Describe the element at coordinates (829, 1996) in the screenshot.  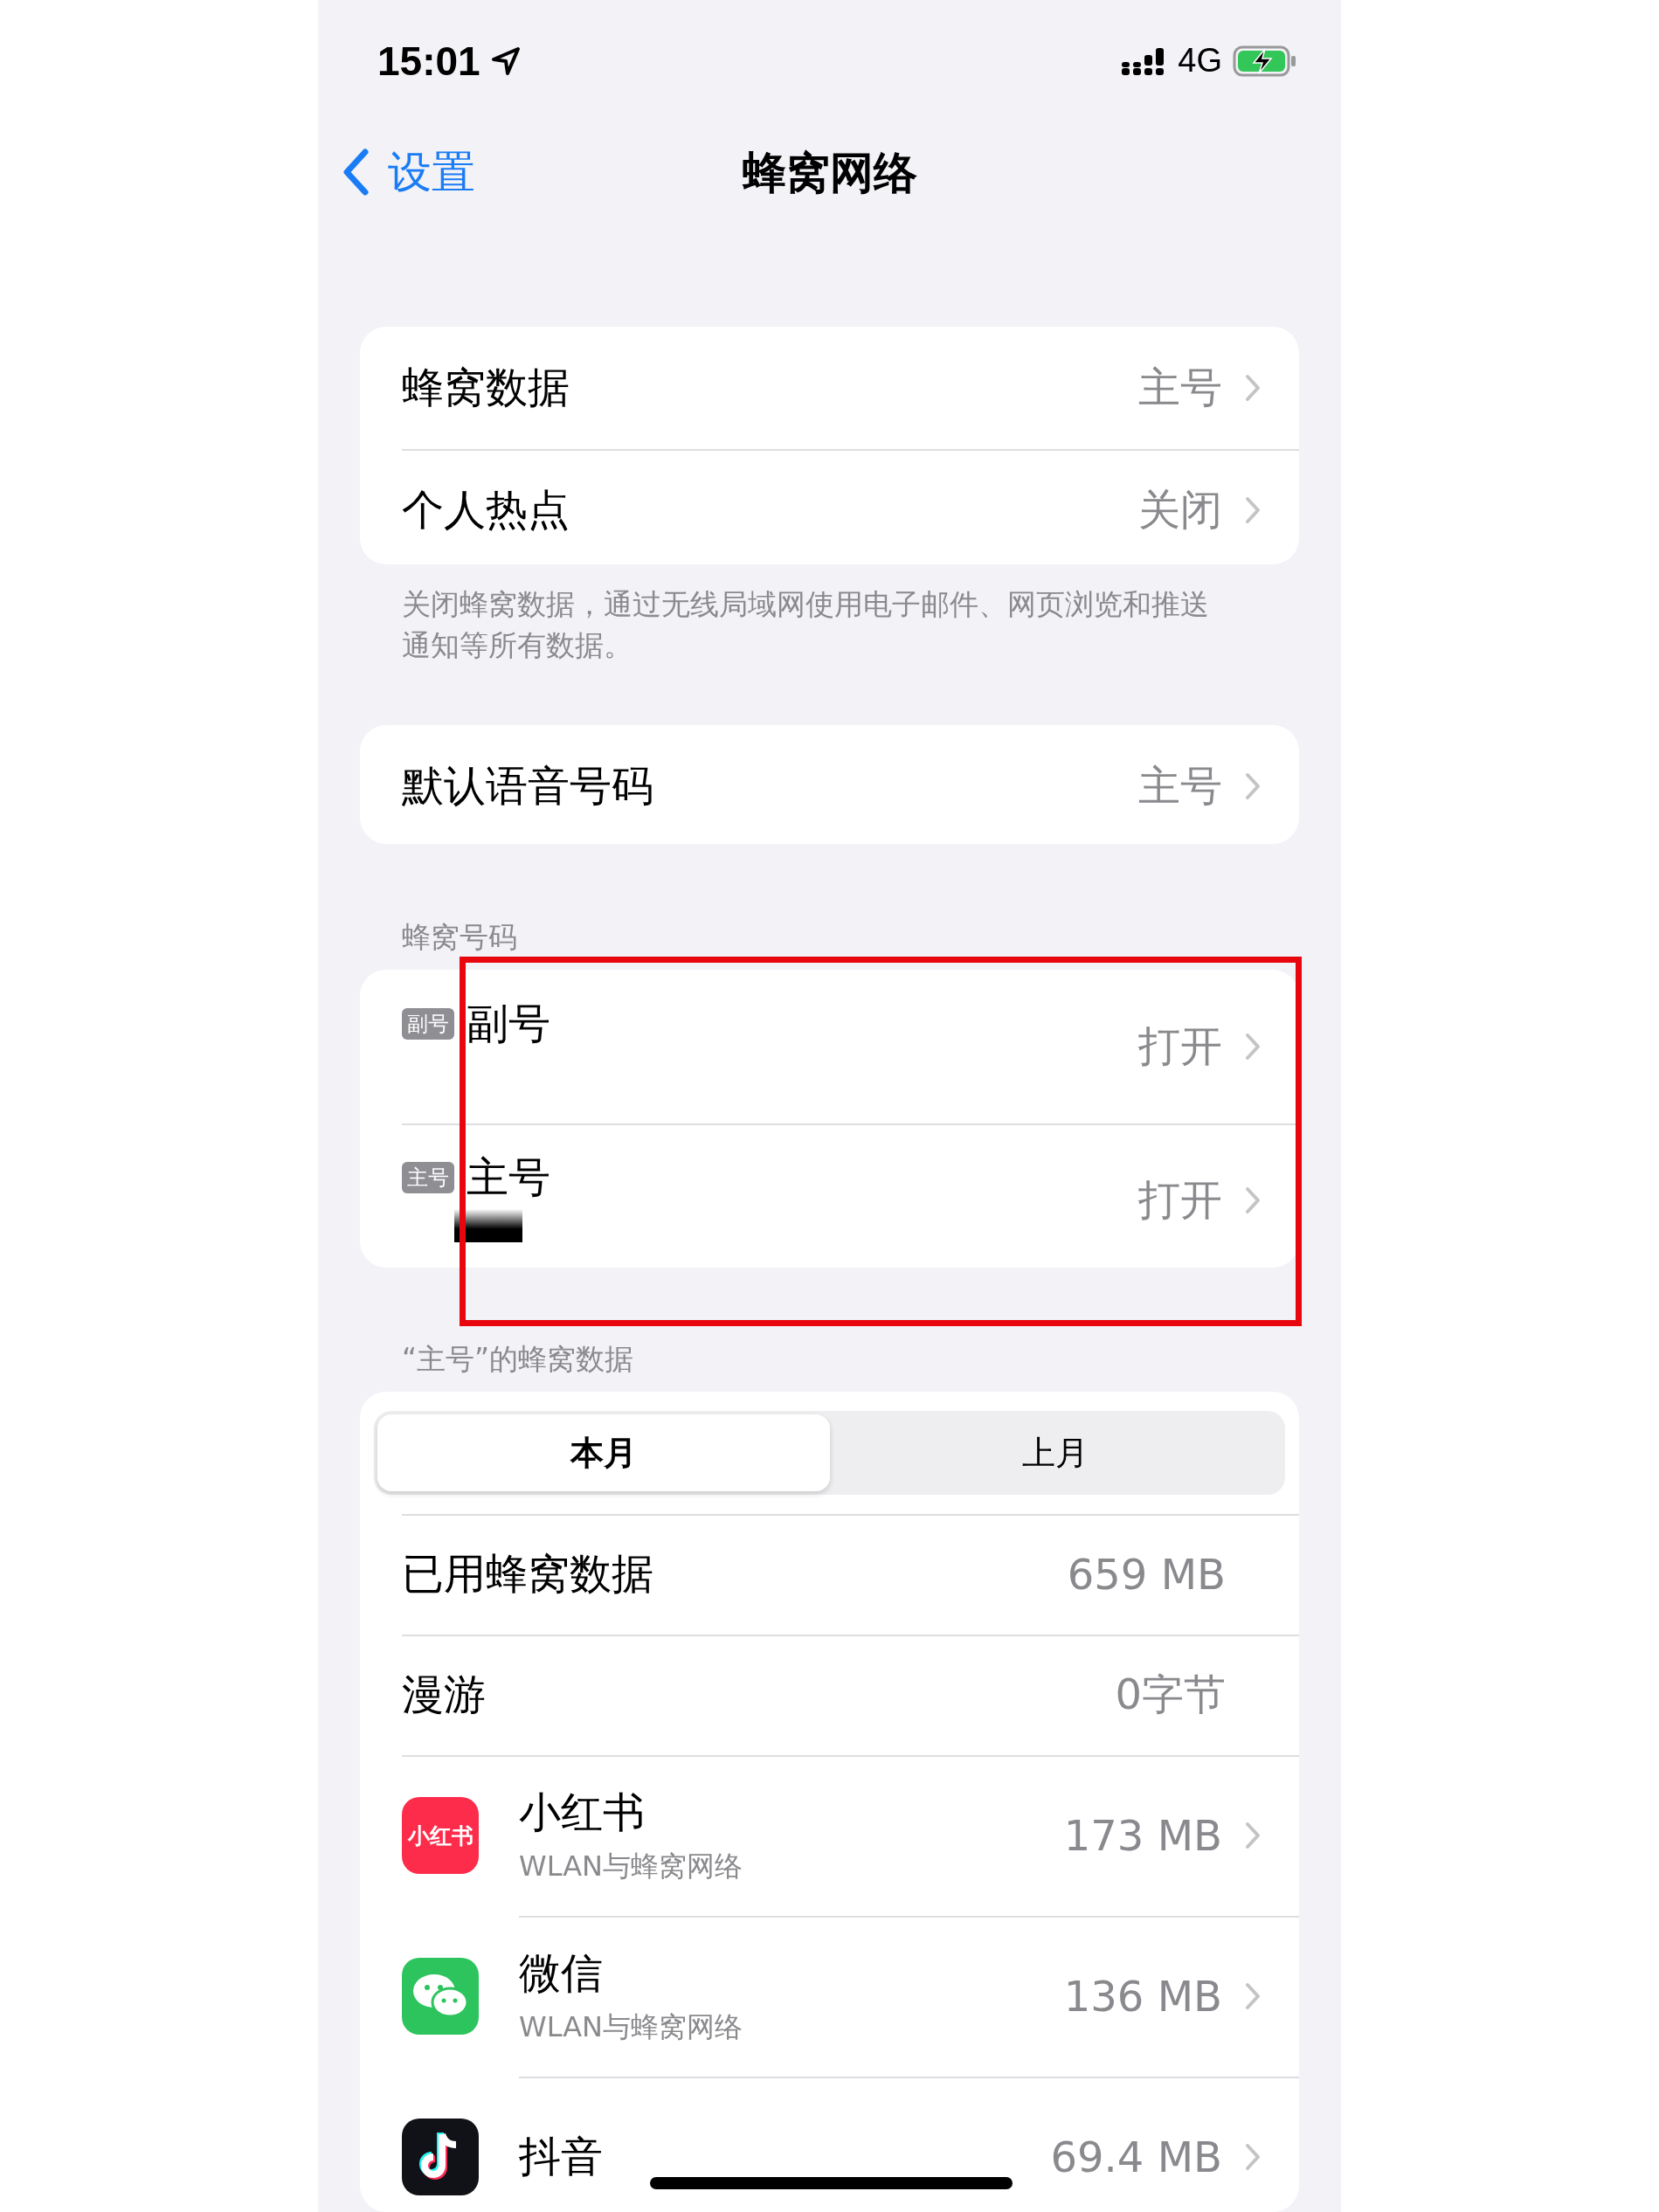
I see `app-row: 微信 WLAN与蜂窝网络 136 MB` at that location.